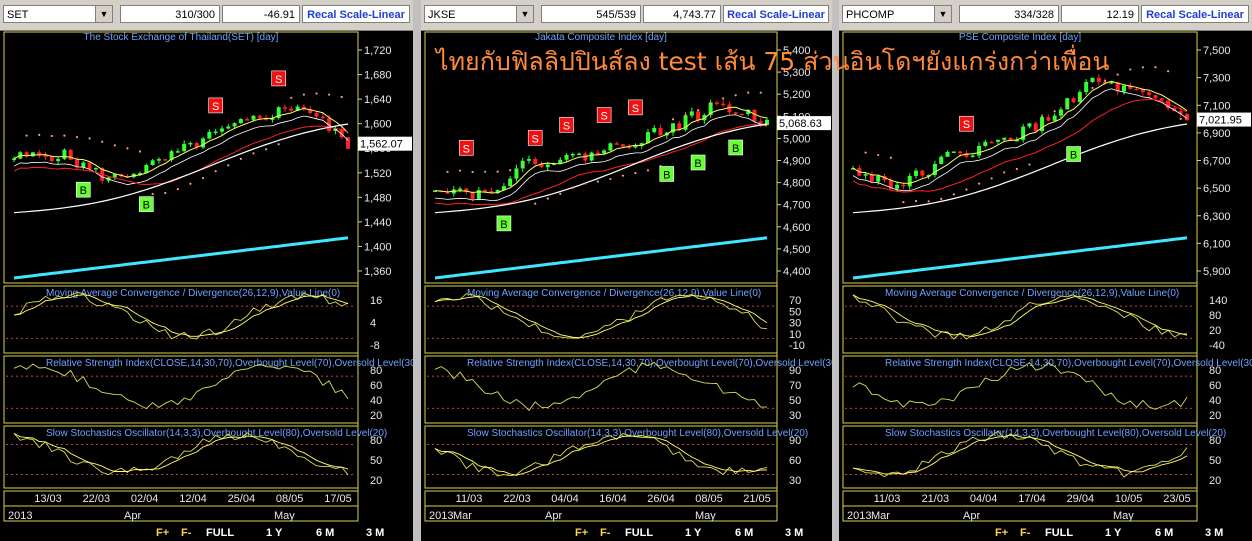  What do you see at coordinates (795, 416) in the screenshot?
I see `rsi-tick-label: 30` at bounding box center [795, 416].